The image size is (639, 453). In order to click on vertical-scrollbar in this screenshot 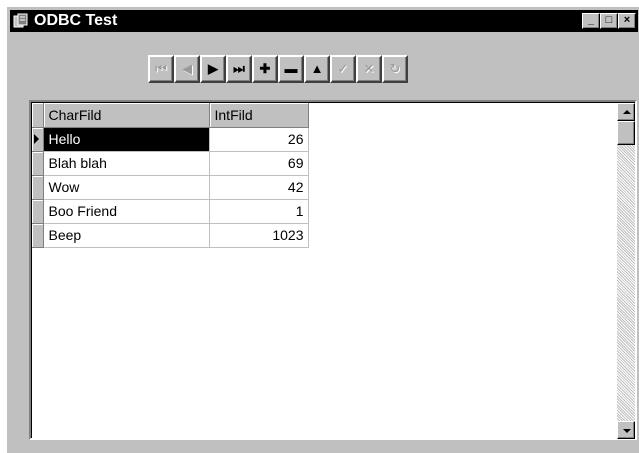, I will do `click(626, 271)`.